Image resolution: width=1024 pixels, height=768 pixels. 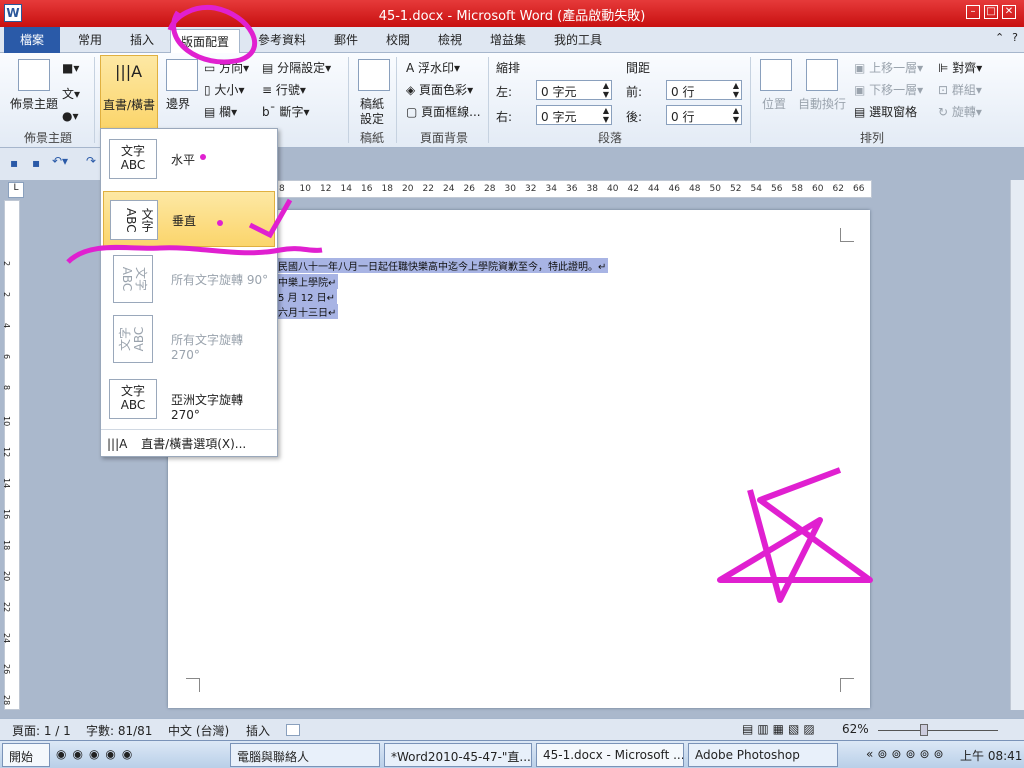 I want to click on manuscript-label-2: 設定, so click(x=372, y=118).